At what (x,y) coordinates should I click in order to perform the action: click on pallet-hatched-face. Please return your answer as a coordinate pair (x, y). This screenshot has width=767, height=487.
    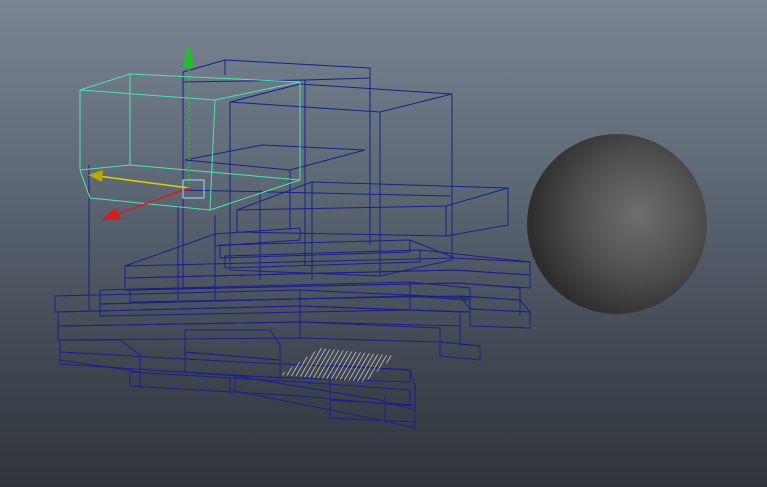
    Looking at the image, I should click on (337, 365).